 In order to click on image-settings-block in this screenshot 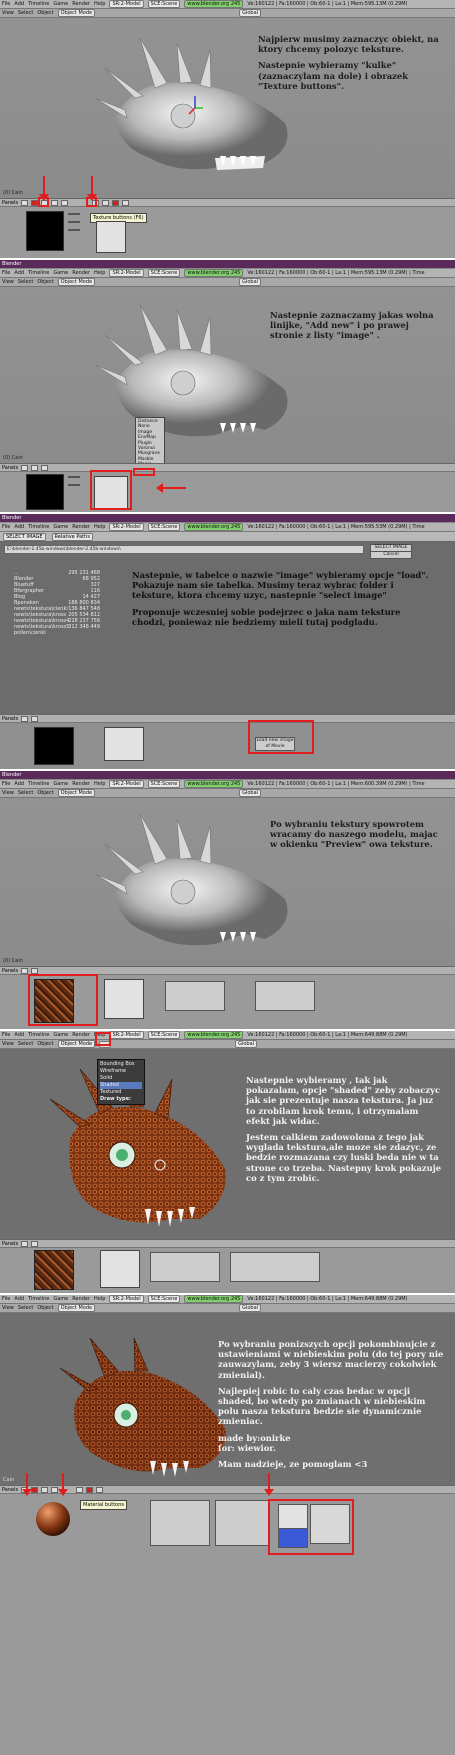, I will do `click(195, 996)`.